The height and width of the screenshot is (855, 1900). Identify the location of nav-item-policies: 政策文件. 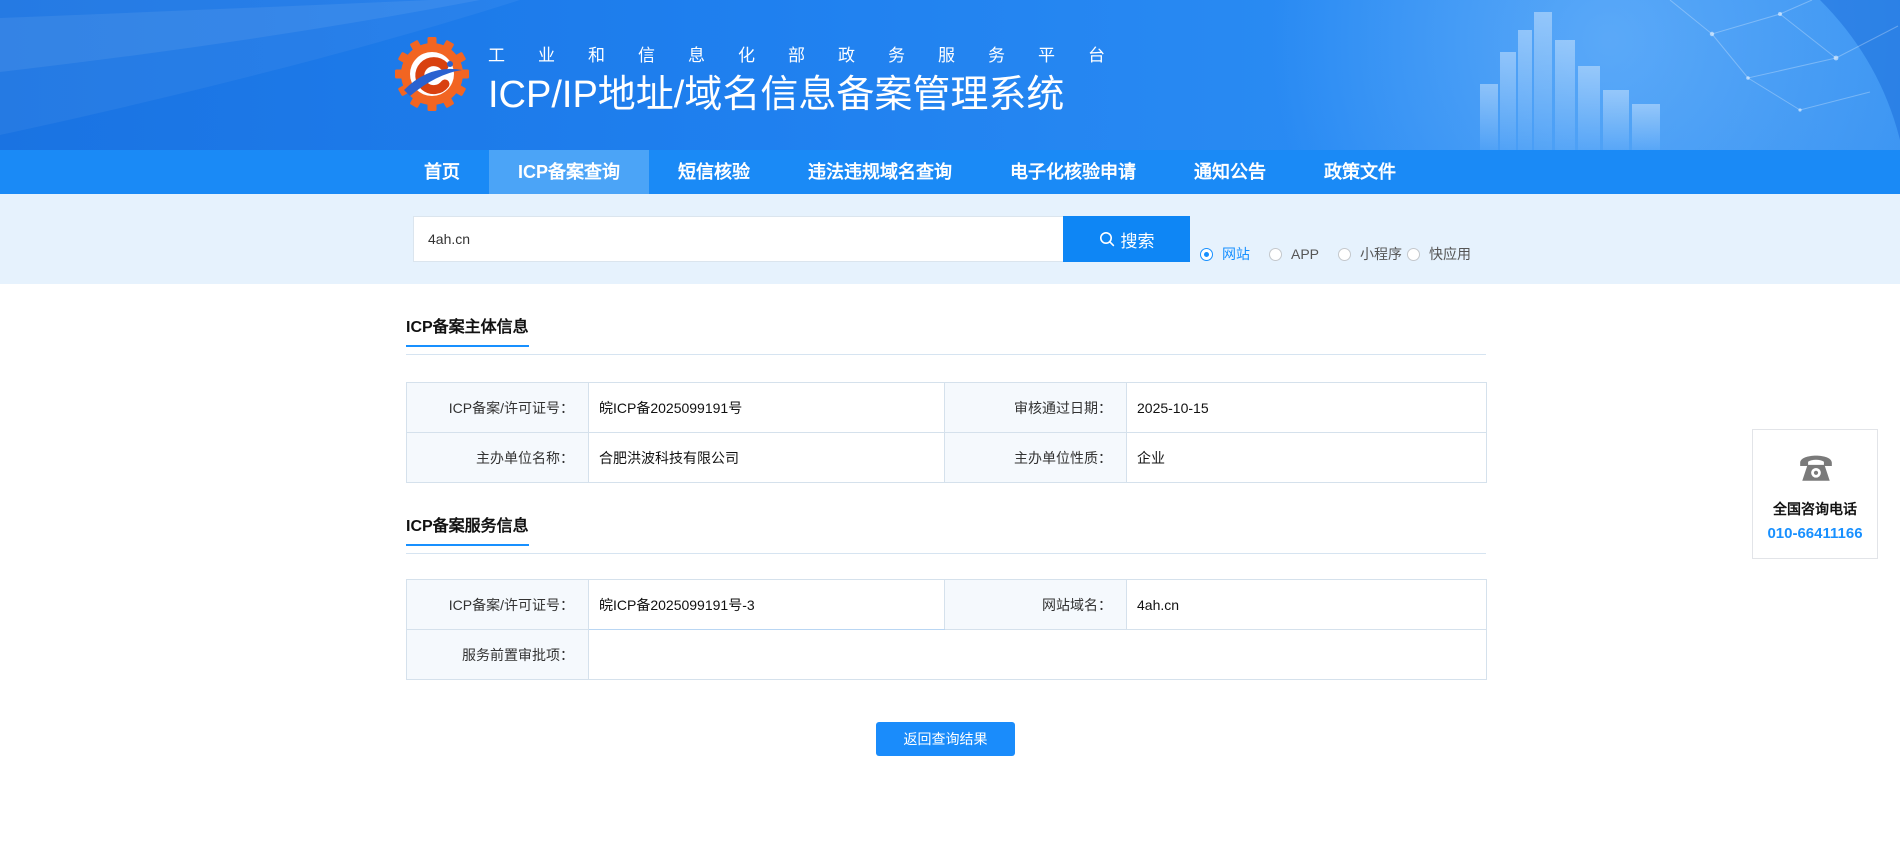
(1360, 172).